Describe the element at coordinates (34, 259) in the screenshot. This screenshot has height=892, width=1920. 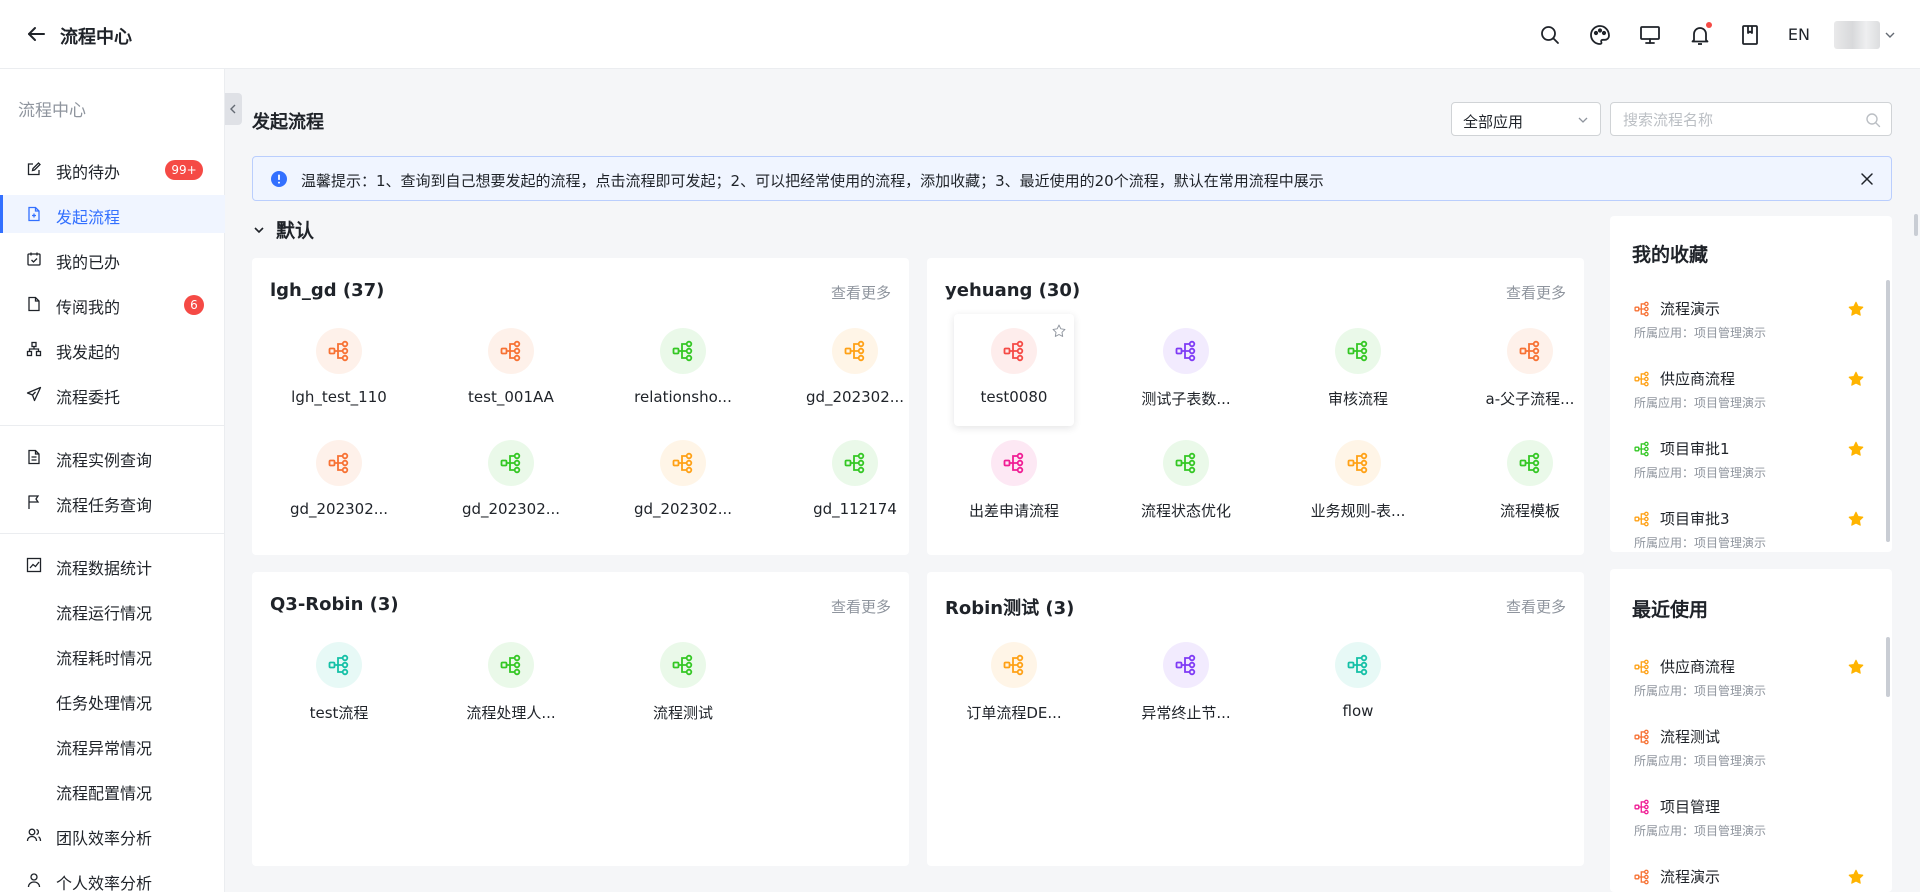
I see `calendar-check-icon` at that location.